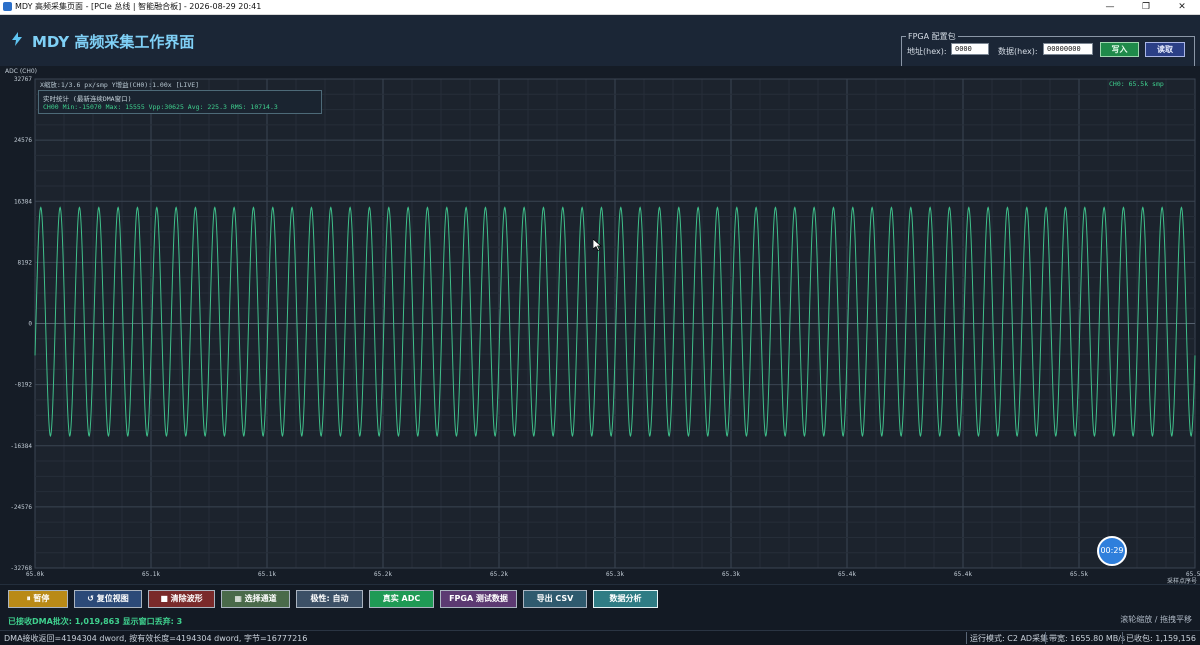 This screenshot has width=1200, height=645. What do you see at coordinates (1110, 7) in the screenshot?
I see `minimize-button: —` at bounding box center [1110, 7].